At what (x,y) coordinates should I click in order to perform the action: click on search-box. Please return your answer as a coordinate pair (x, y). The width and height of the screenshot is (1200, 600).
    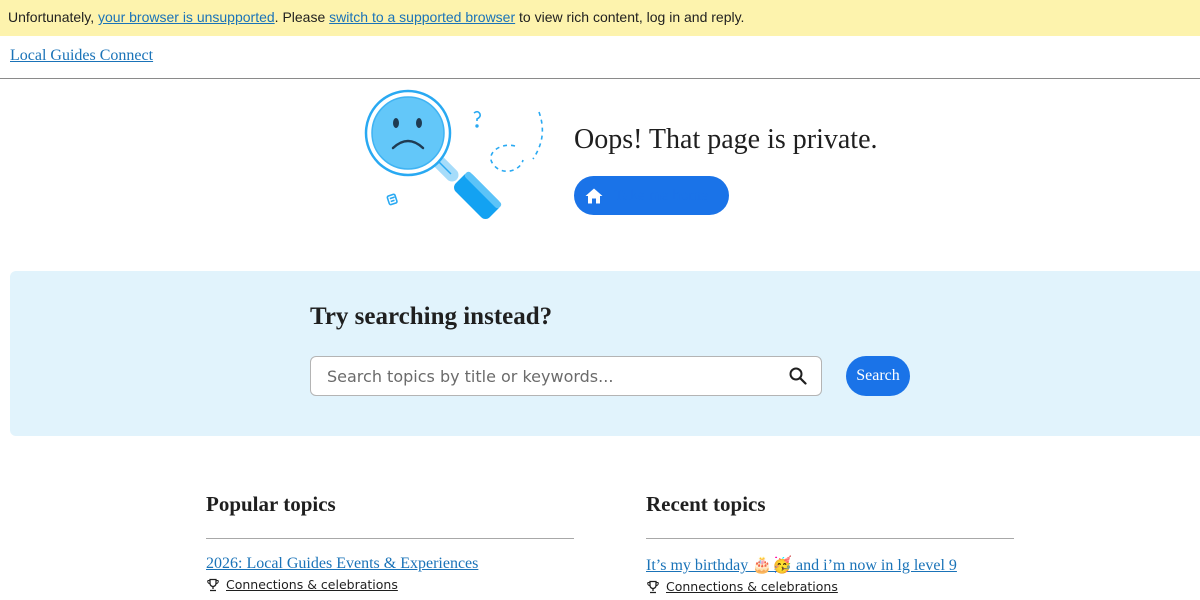
    Looking at the image, I should click on (566, 376).